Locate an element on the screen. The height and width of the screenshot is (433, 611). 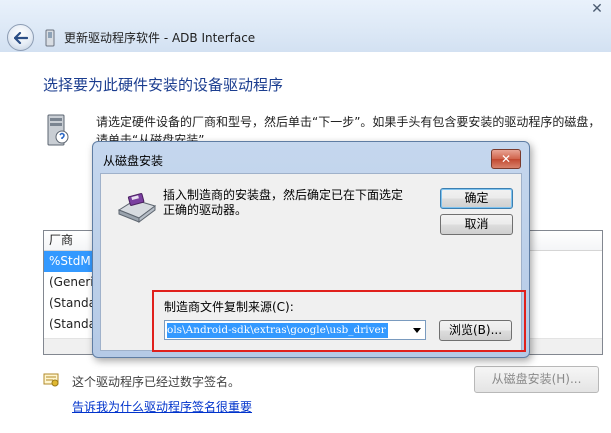
model-column-header is located at coordinates (562, 241).